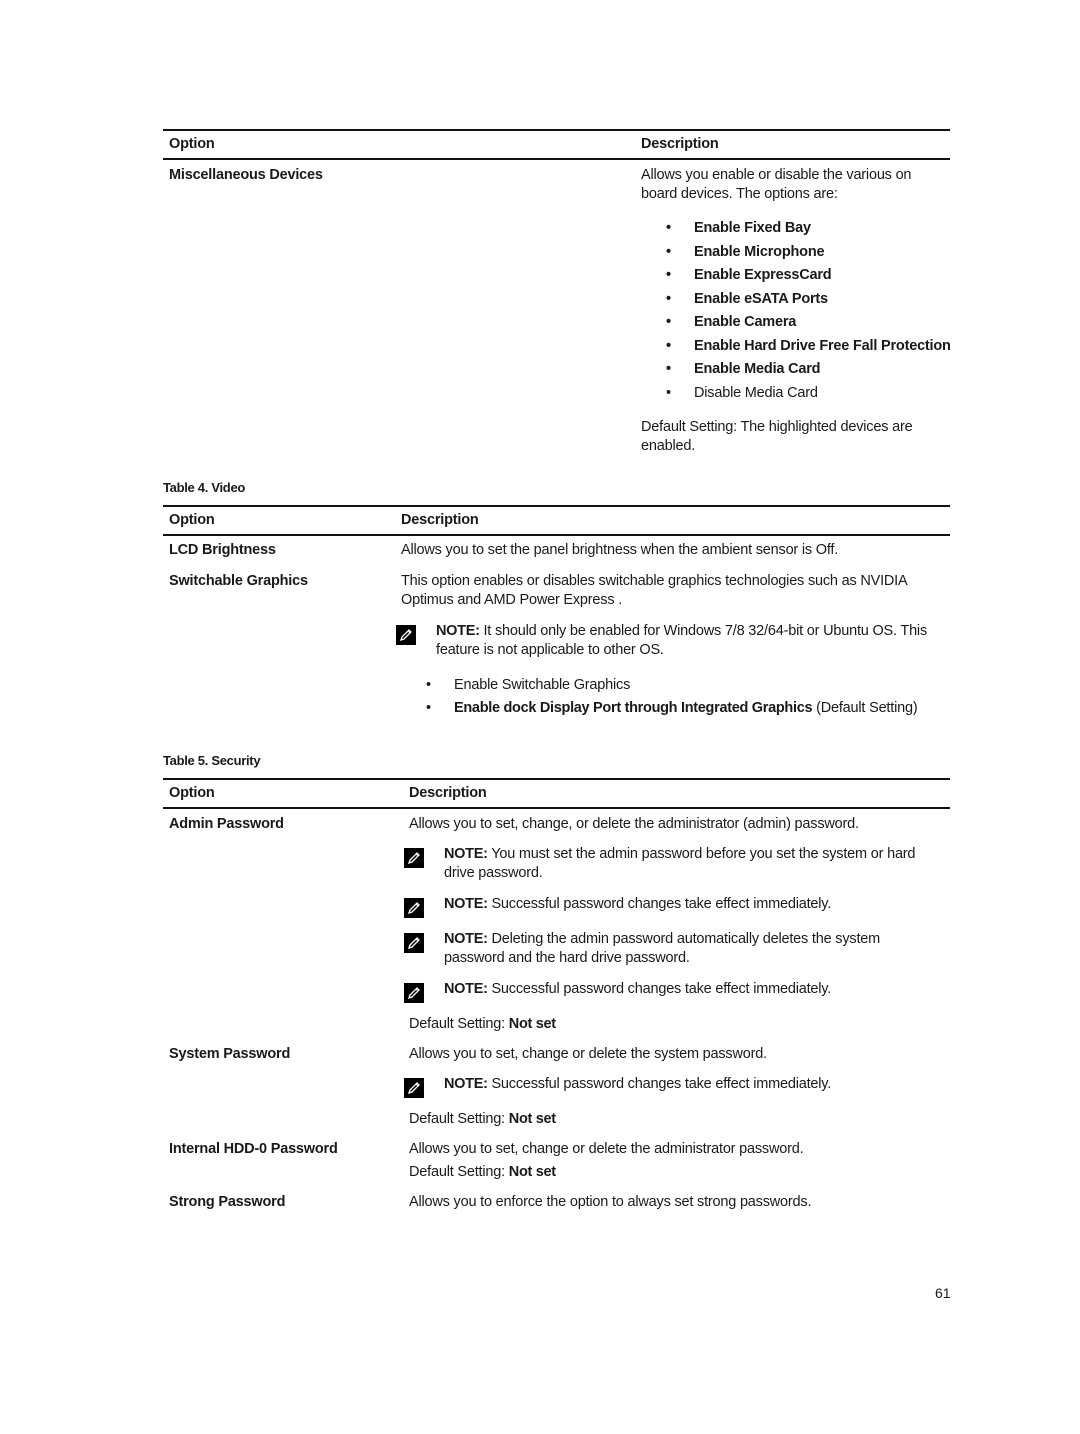 Image resolution: width=1080 pixels, height=1434 pixels. What do you see at coordinates (743, 369) in the screenshot?
I see `list-item: • Enable Media Card` at bounding box center [743, 369].